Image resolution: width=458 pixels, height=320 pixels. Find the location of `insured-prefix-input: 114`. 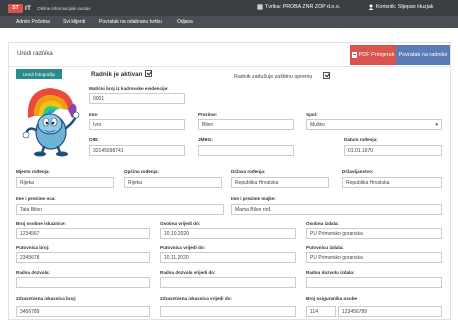

insured-prefix-input: 114 is located at coordinates (321, 311).